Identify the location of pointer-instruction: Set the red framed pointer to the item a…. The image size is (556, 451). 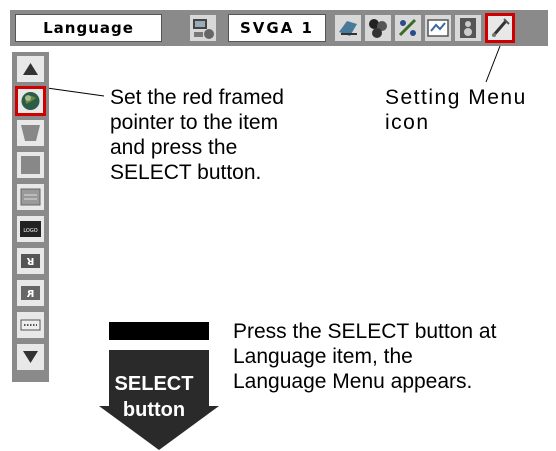
(215, 135).